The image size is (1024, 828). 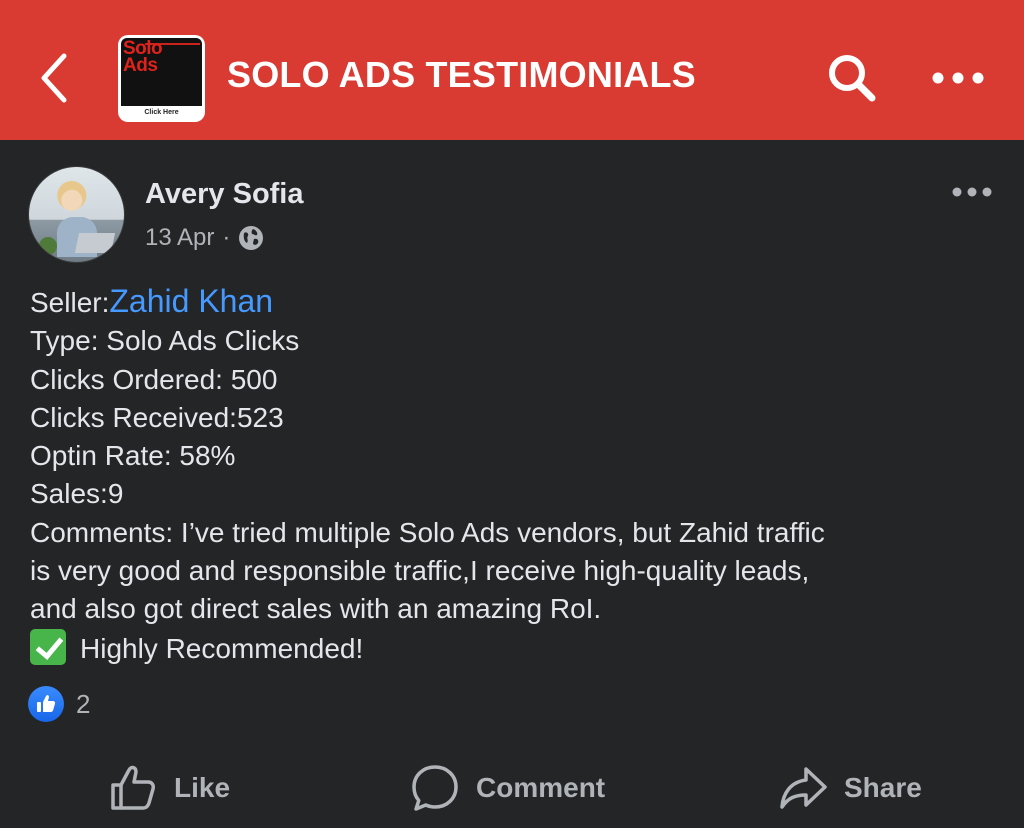 I want to click on seller-line: Seller:Zahid Khan, so click(x=520, y=302).